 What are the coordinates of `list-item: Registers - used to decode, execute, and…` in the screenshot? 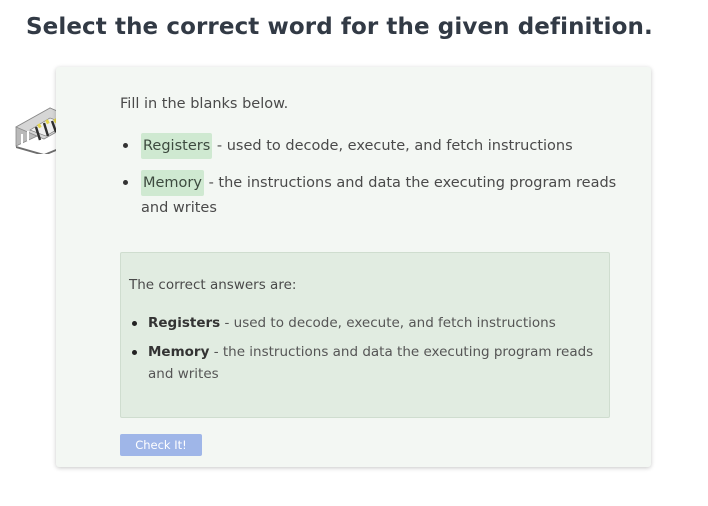 It's located at (364, 323).